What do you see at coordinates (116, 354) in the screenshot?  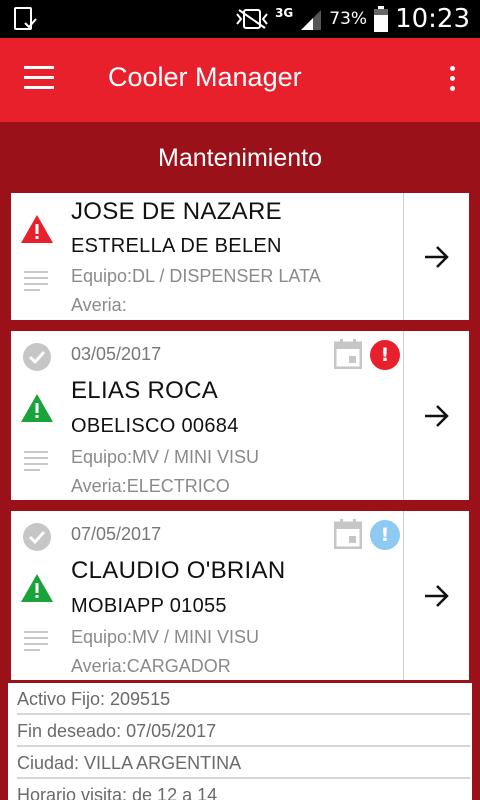 I see `visit-date: 03/05/2017` at bounding box center [116, 354].